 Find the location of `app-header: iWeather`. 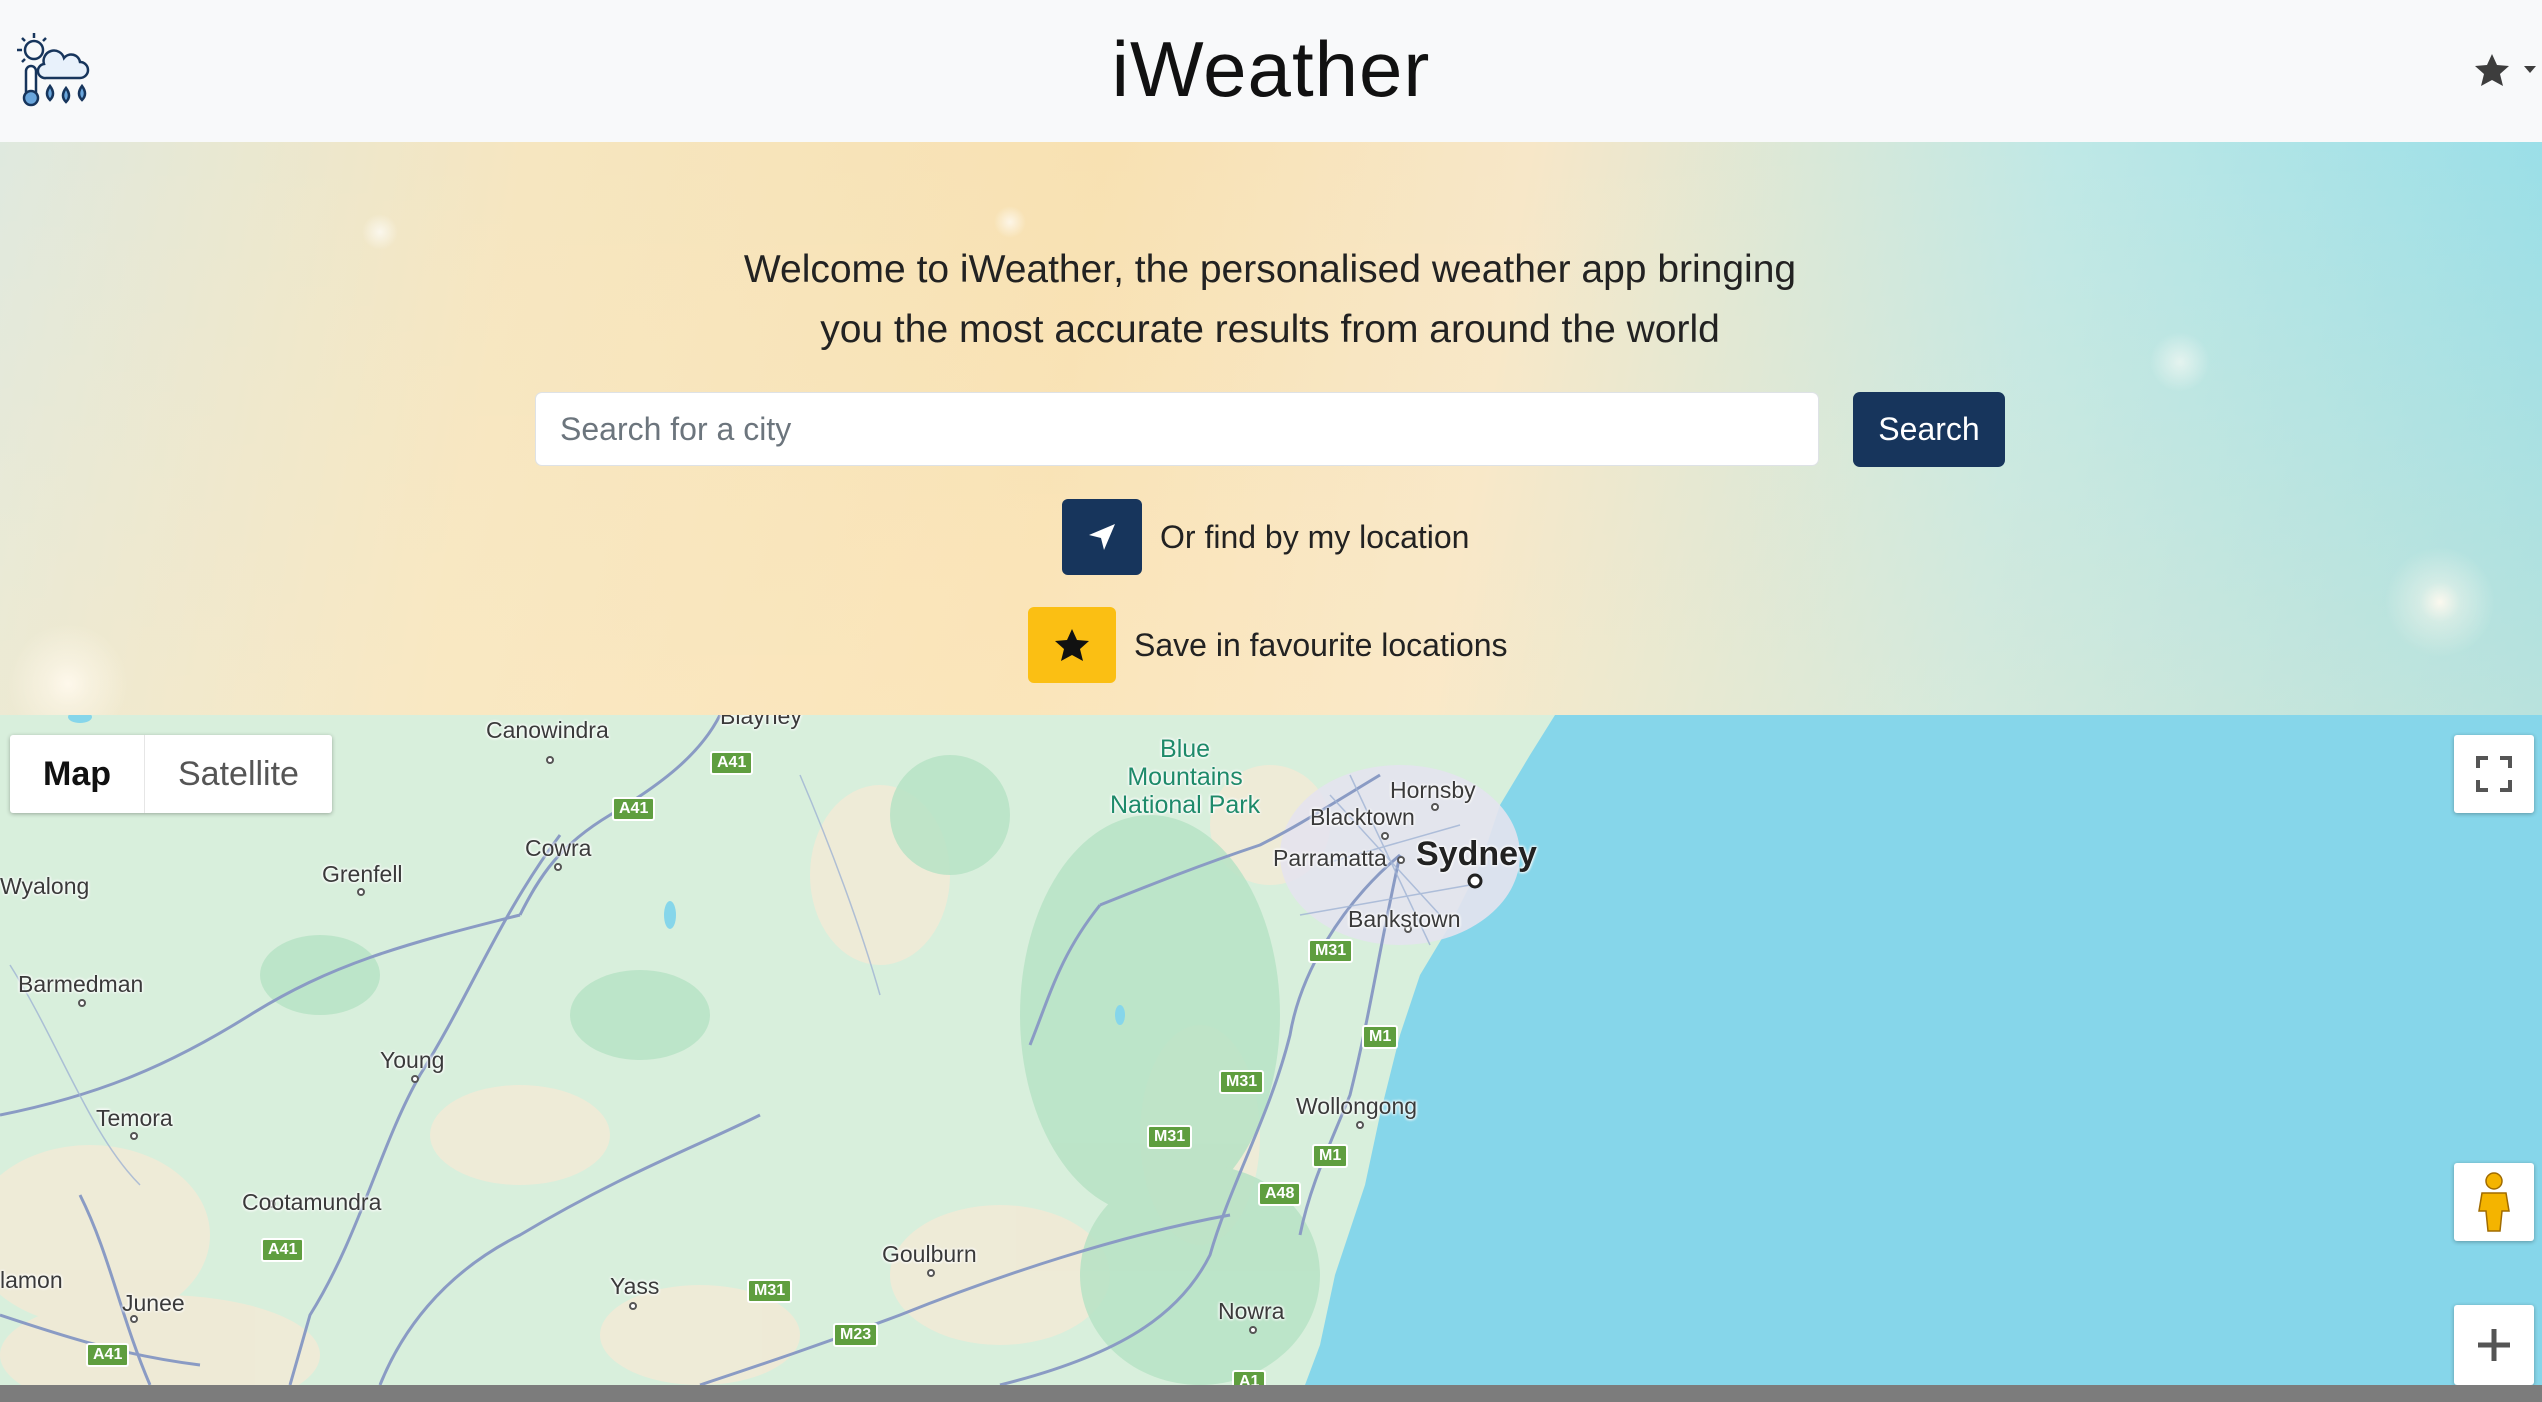

app-header: iWeather is located at coordinates (1271, 71).